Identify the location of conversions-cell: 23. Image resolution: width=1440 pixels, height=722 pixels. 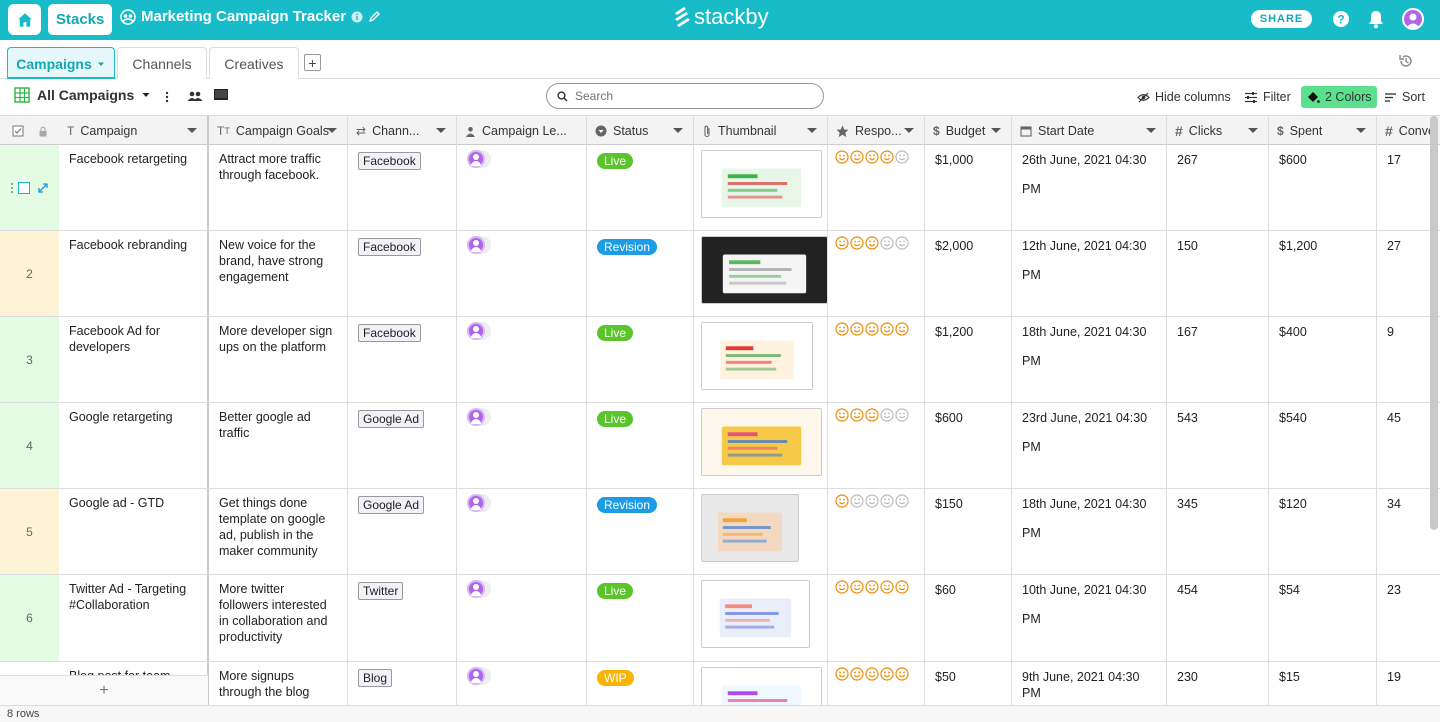
(1408, 618).